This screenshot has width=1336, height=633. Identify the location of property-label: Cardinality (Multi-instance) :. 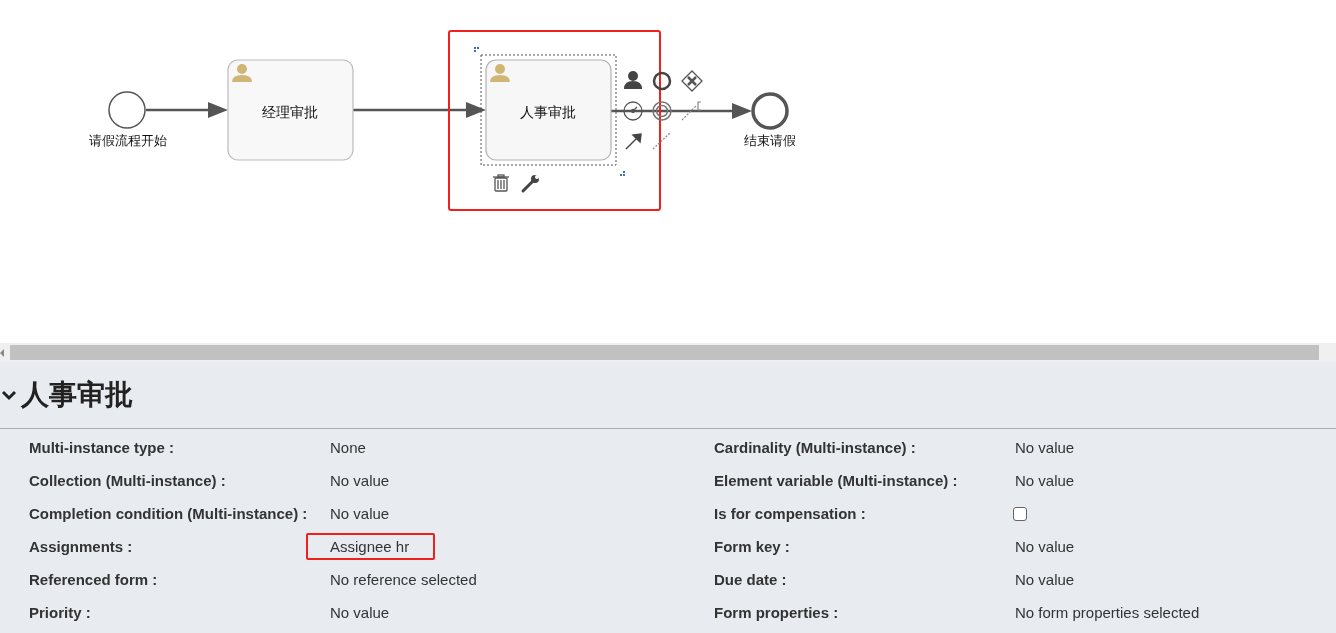
(815, 447).